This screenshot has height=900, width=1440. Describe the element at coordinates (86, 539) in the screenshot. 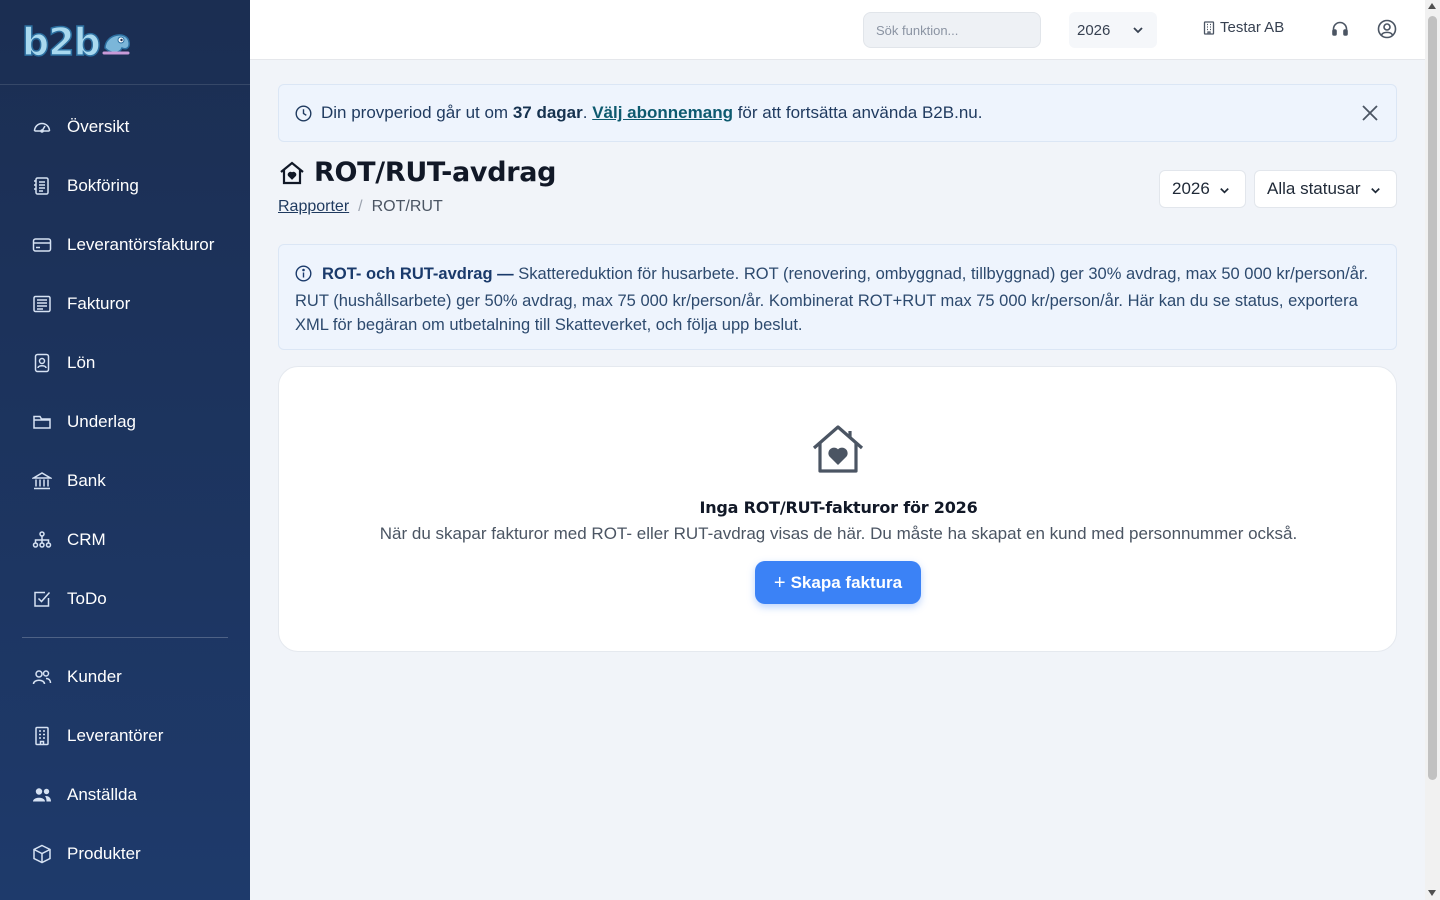

I see `sidebar-item-label: CRM` at that location.